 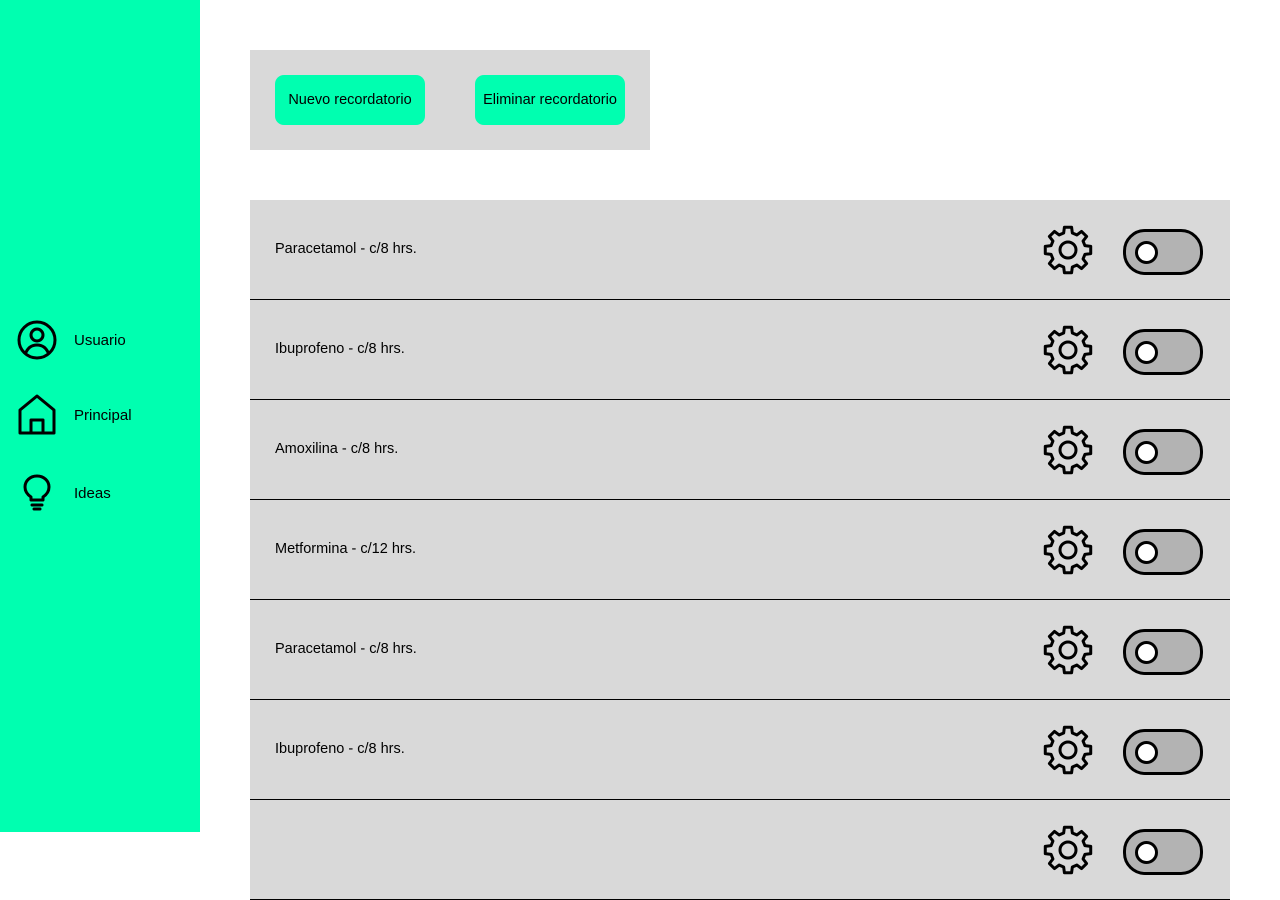 I want to click on sidebar-item-principal: Principal, so click(x=74, y=415).